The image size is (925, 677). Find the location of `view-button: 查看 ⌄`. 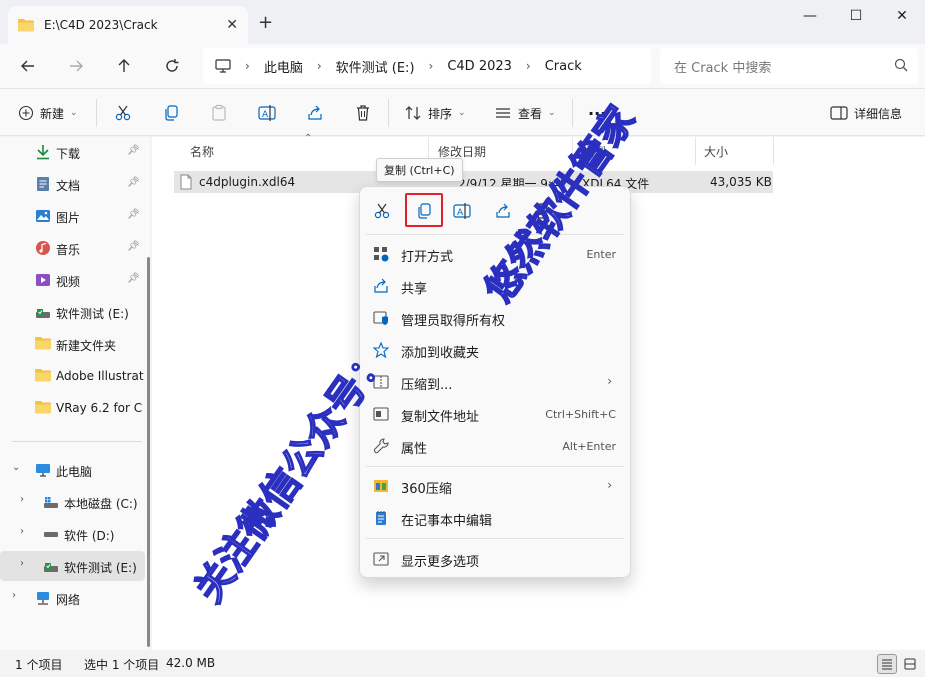

view-button: 查看 ⌄ is located at coordinates (525, 113).